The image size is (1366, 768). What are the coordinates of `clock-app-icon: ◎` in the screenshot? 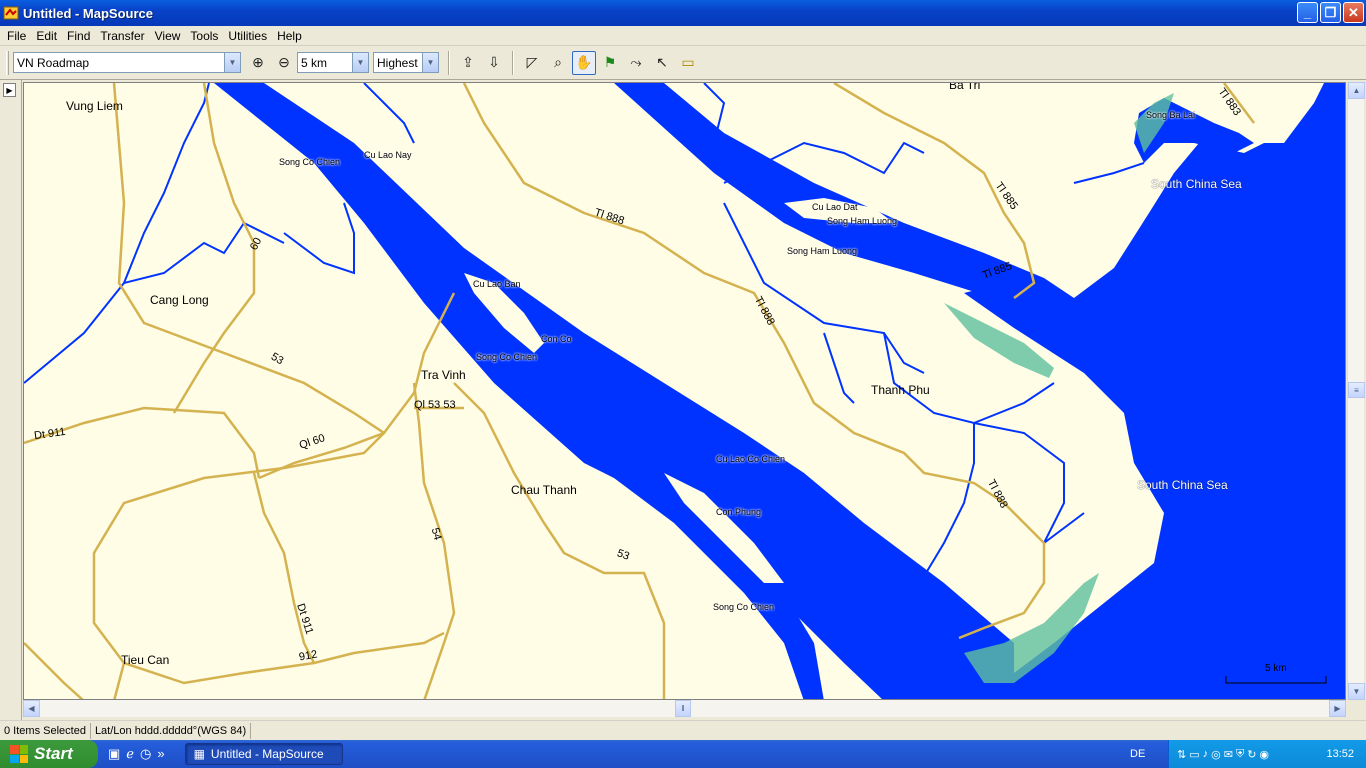 It's located at (1216, 754).